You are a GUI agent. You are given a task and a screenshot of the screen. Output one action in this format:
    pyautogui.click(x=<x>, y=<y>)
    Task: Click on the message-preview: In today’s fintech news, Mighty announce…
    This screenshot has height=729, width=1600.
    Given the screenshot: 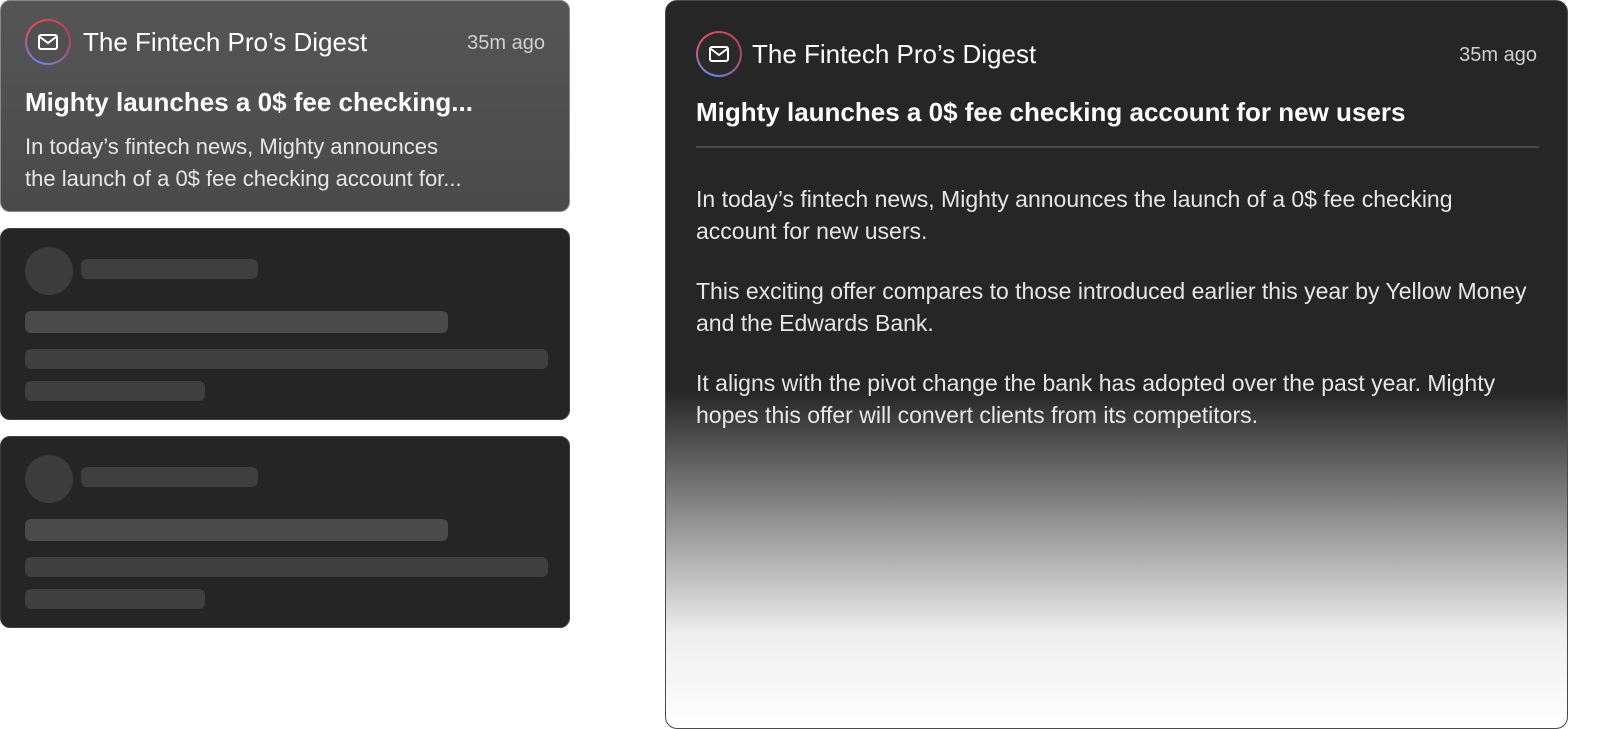 What is the action you would take?
    pyautogui.click(x=286, y=163)
    